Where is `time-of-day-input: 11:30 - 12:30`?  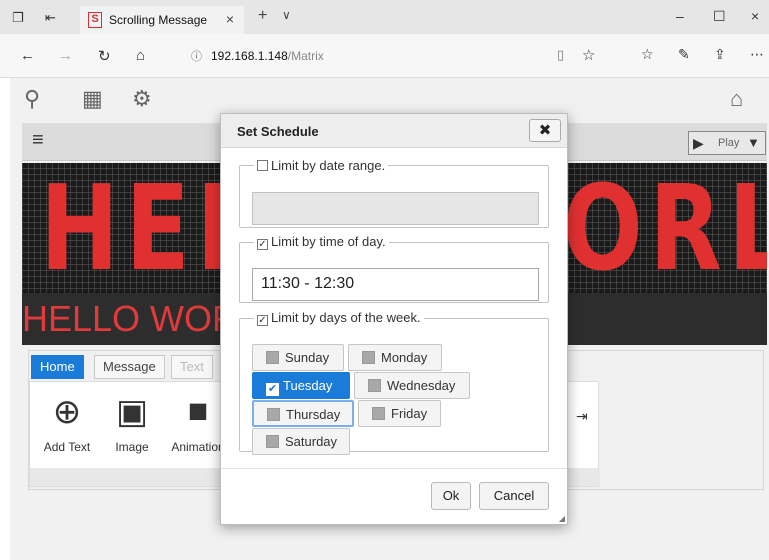
time-of-day-input: 11:30 - 12:30 is located at coordinates (395, 284).